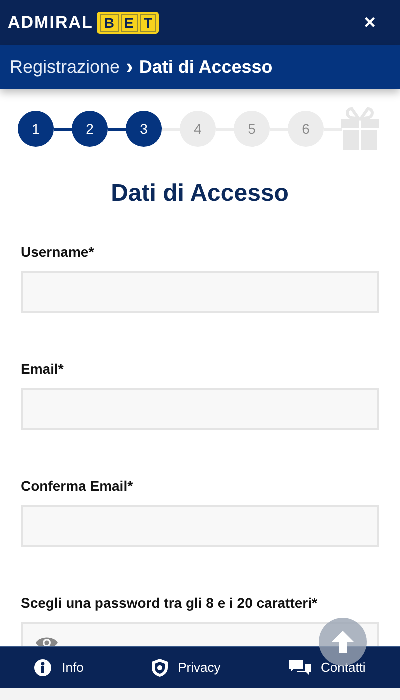 This screenshot has height=700, width=400. What do you see at coordinates (343, 642) in the screenshot?
I see `arrow-up-icon` at bounding box center [343, 642].